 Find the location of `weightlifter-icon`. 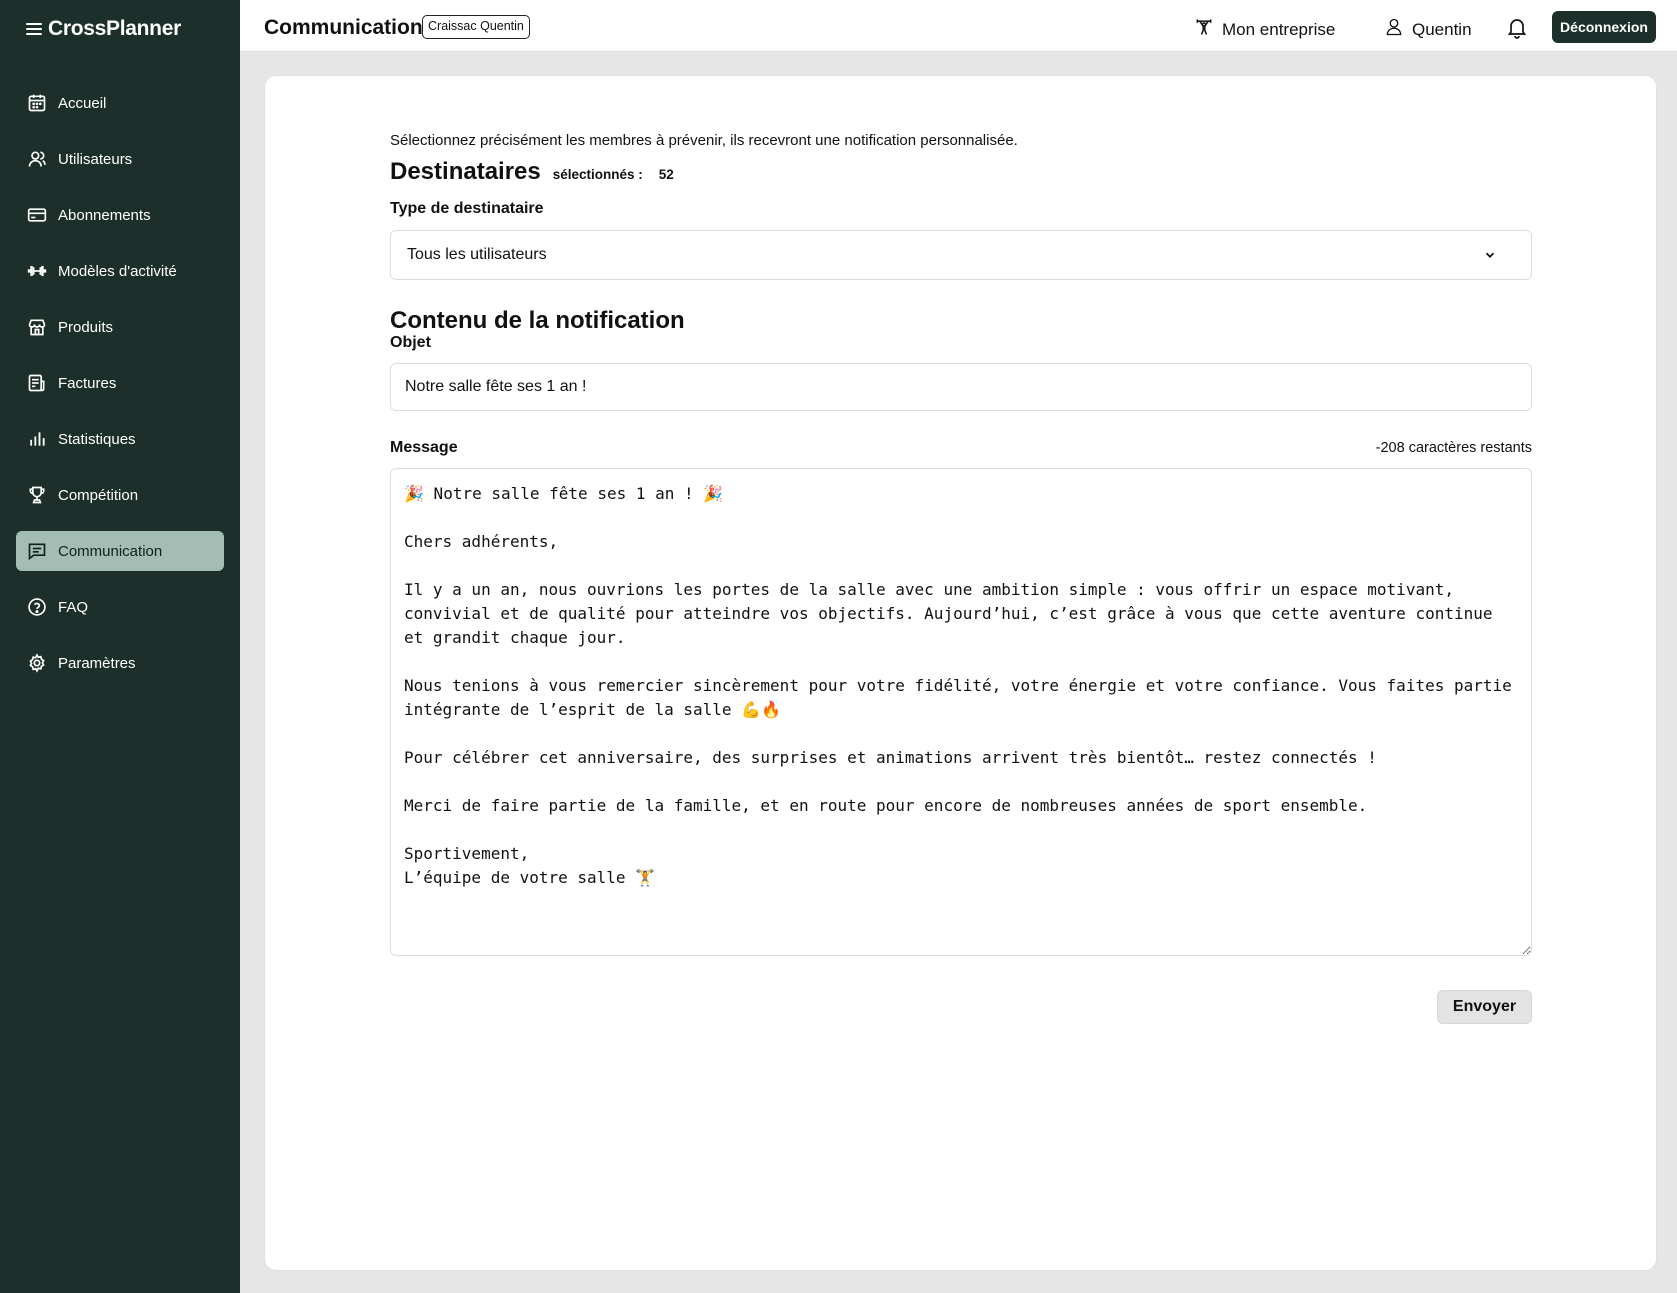

weightlifter-icon is located at coordinates (1204, 29).